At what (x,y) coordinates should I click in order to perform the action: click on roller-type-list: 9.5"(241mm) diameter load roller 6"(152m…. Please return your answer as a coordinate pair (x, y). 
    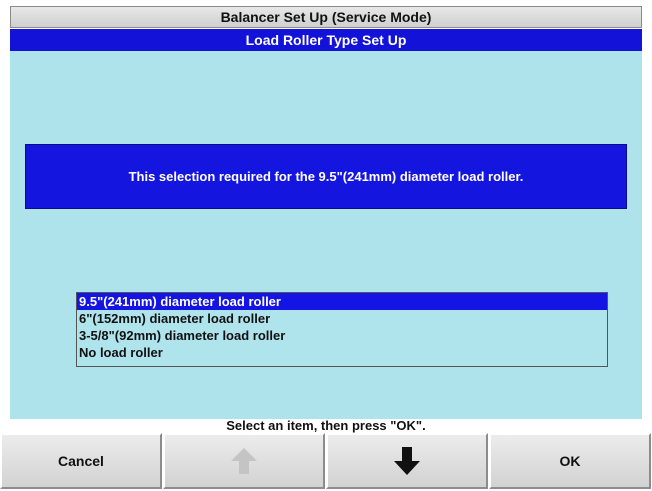
    Looking at the image, I should click on (342, 329).